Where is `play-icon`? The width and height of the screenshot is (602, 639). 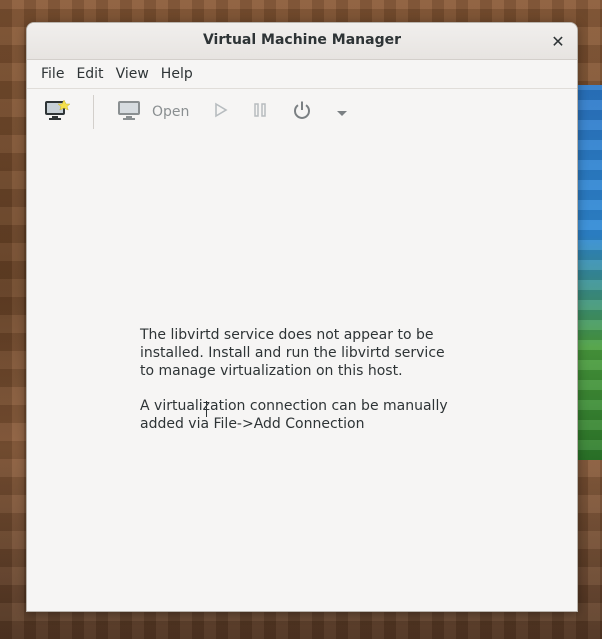
play-icon is located at coordinates (220, 112).